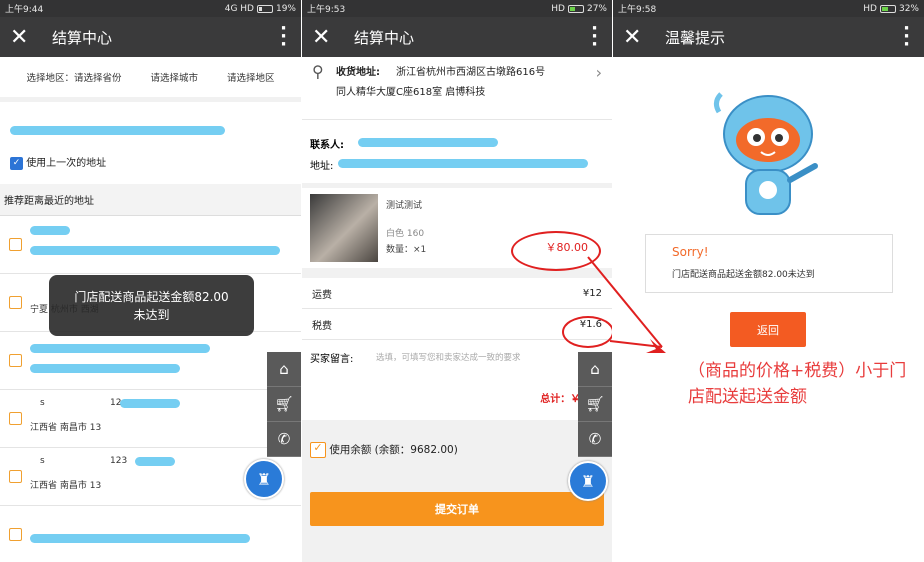  Describe the element at coordinates (66, 163) in the screenshot. I see `use-last-label: 使用上一次的地址` at that location.